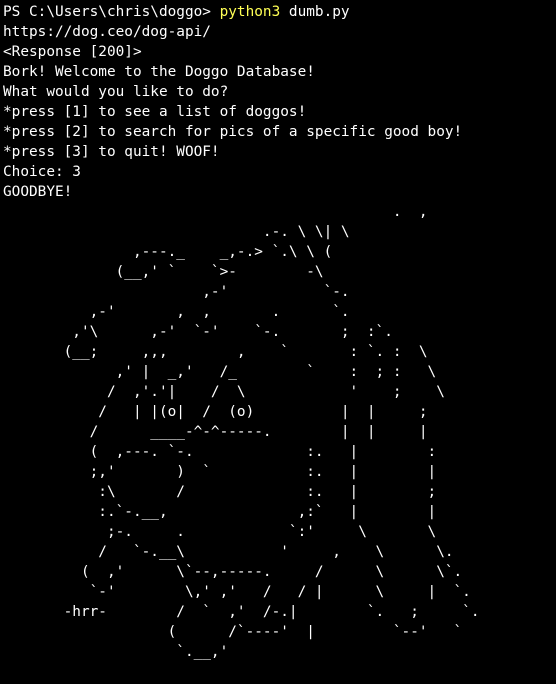 This screenshot has height=684, width=556. I want to click on command-args: dumb.py, so click(315, 12).